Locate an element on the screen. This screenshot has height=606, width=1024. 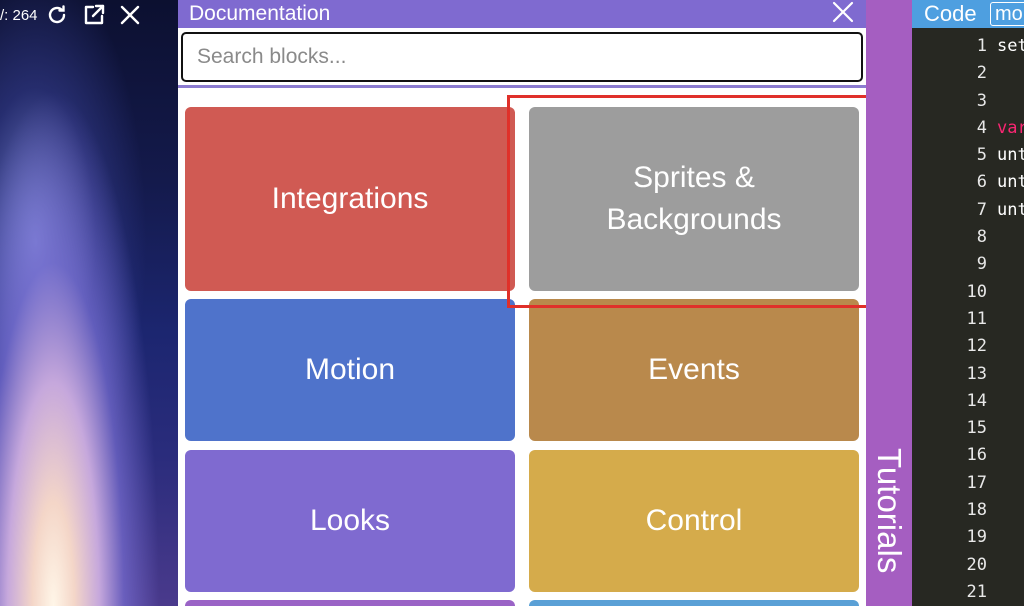
code-line: 15 is located at coordinates (968, 431).